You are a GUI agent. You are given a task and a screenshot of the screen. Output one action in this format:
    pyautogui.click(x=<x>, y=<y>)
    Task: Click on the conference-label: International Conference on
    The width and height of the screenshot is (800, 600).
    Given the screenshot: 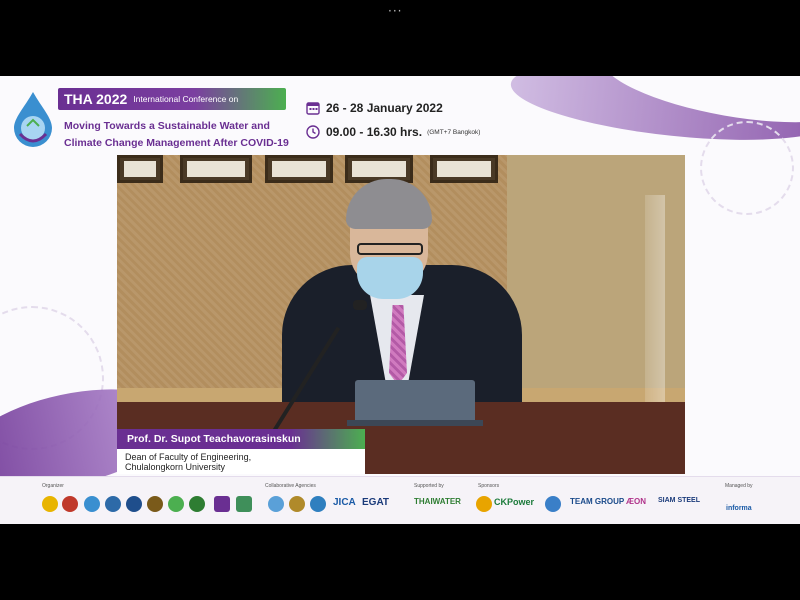 What is the action you would take?
    pyautogui.click(x=186, y=99)
    